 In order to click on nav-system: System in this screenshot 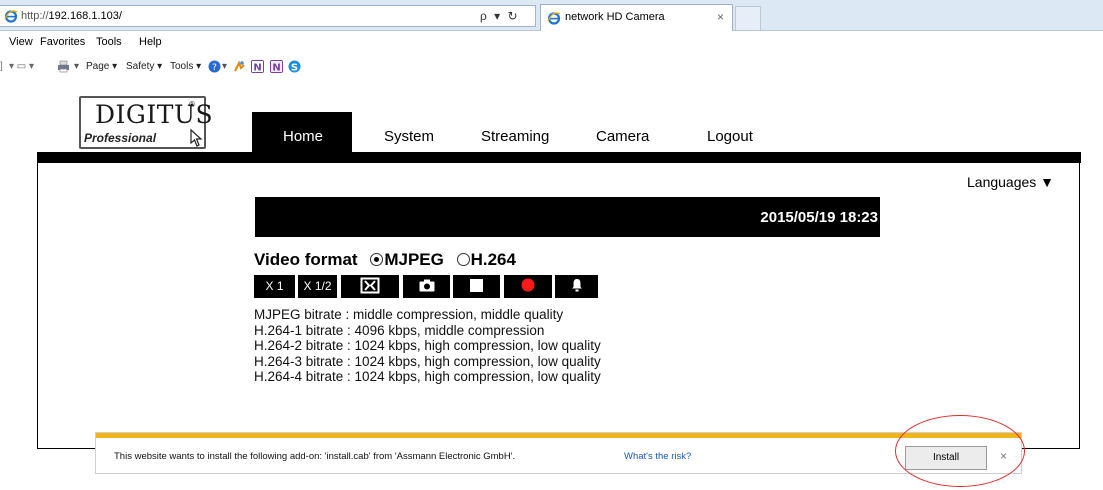, I will do `click(409, 136)`.